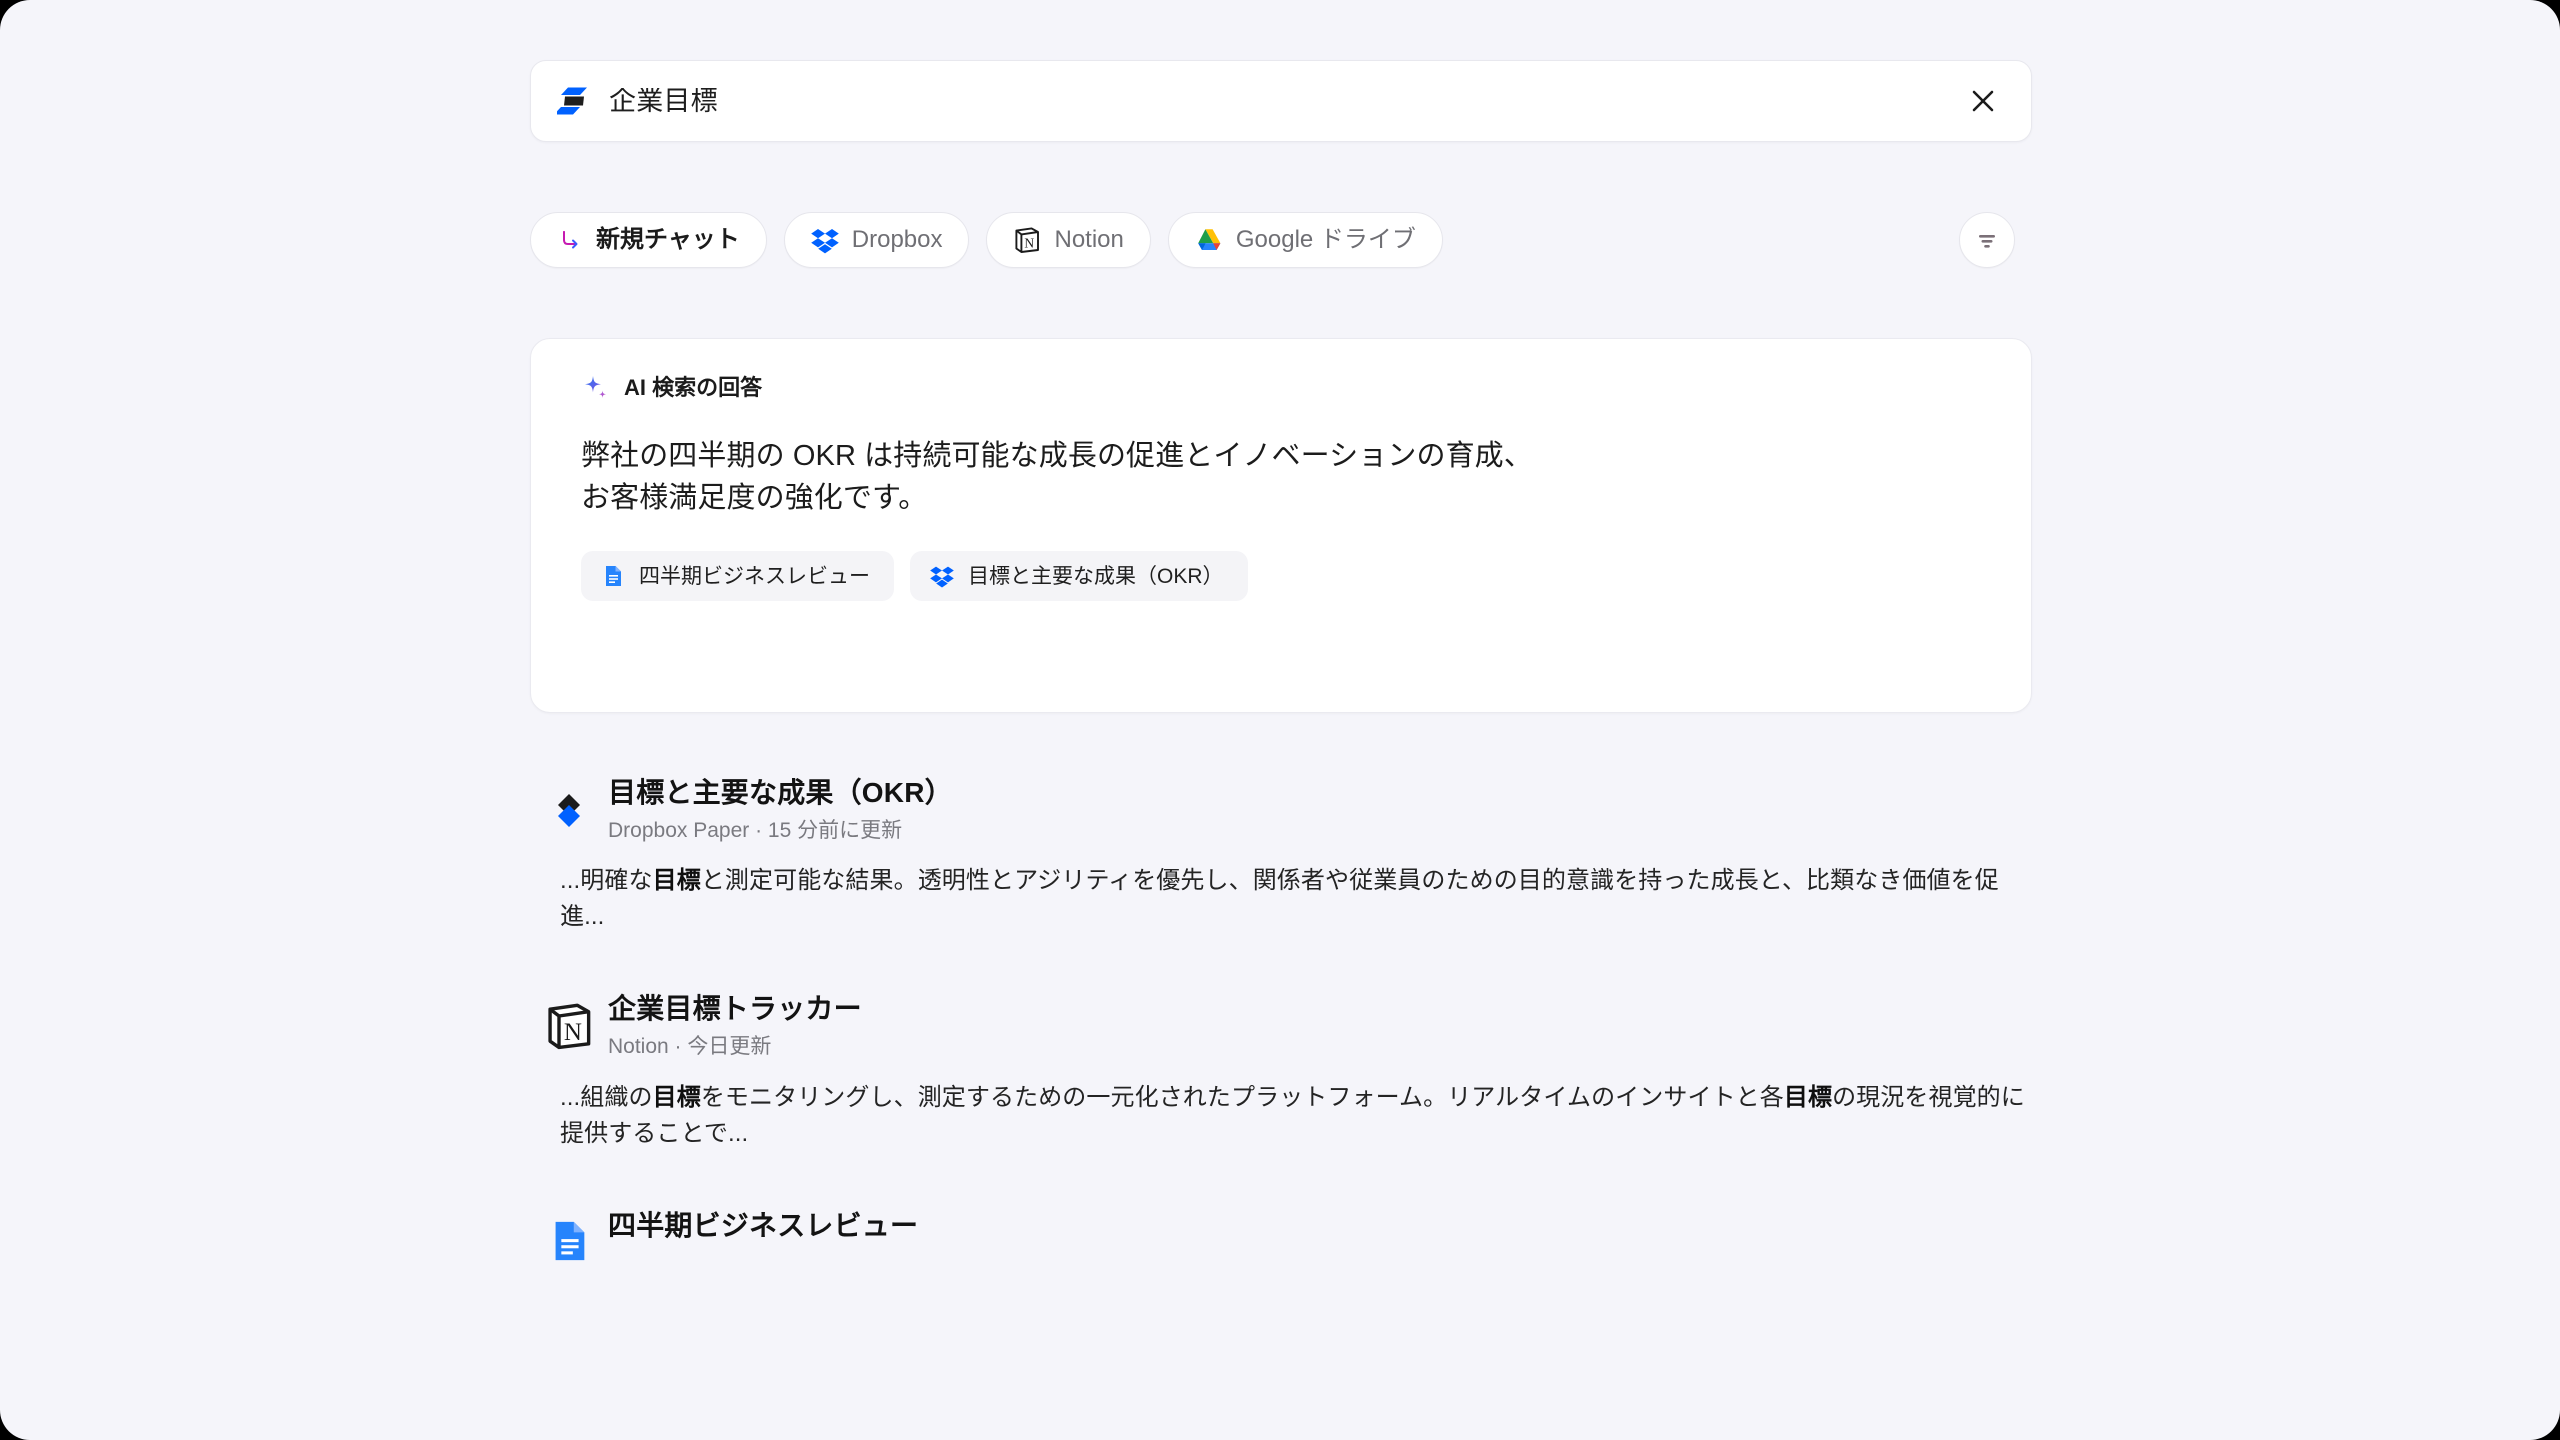 The width and height of the screenshot is (2560, 1440). I want to click on ai-answer-header-label: AI 検索の回答, so click(693, 387).